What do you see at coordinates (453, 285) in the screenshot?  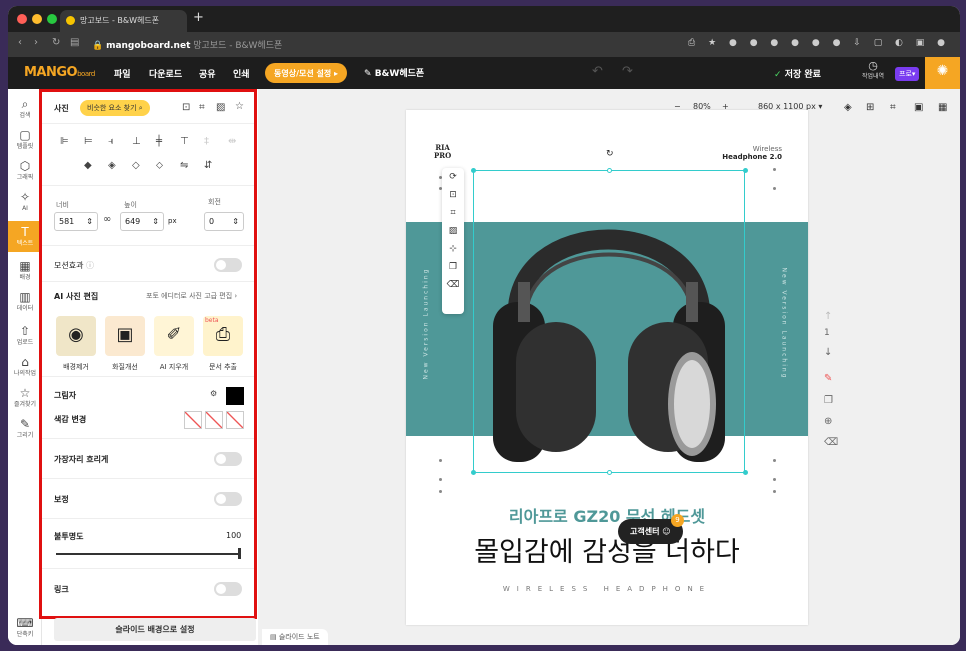 I see `delete-icon: ⌫` at bounding box center [453, 285].